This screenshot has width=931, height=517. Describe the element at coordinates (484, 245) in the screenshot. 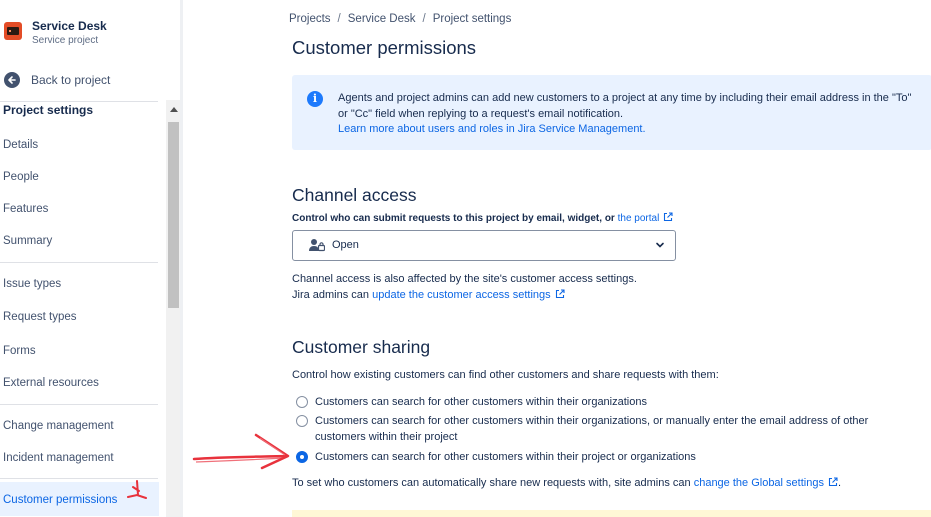

I see `channel-access-select: Open` at that location.